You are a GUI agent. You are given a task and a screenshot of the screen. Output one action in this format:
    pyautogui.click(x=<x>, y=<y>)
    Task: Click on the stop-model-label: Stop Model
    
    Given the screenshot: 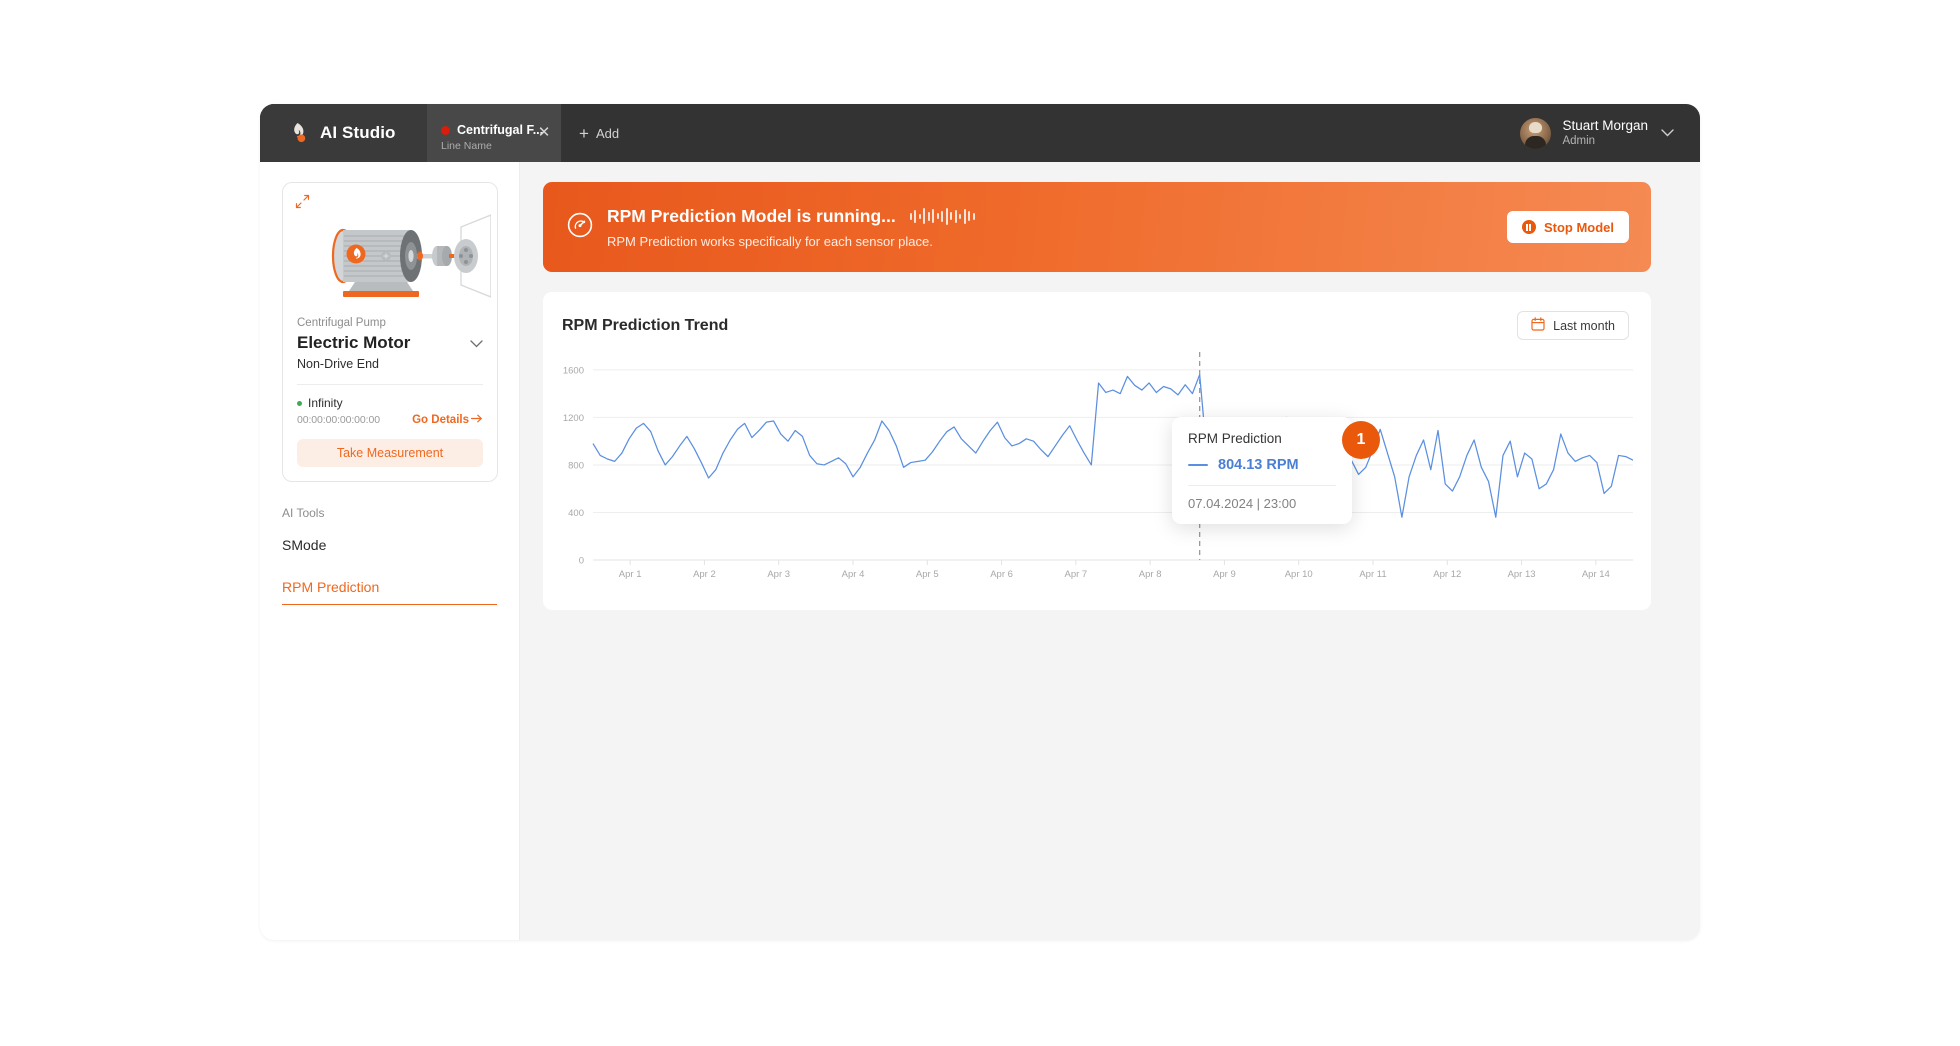 What is the action you would take?
    pyautogui.click(x=1578, y=227)
    